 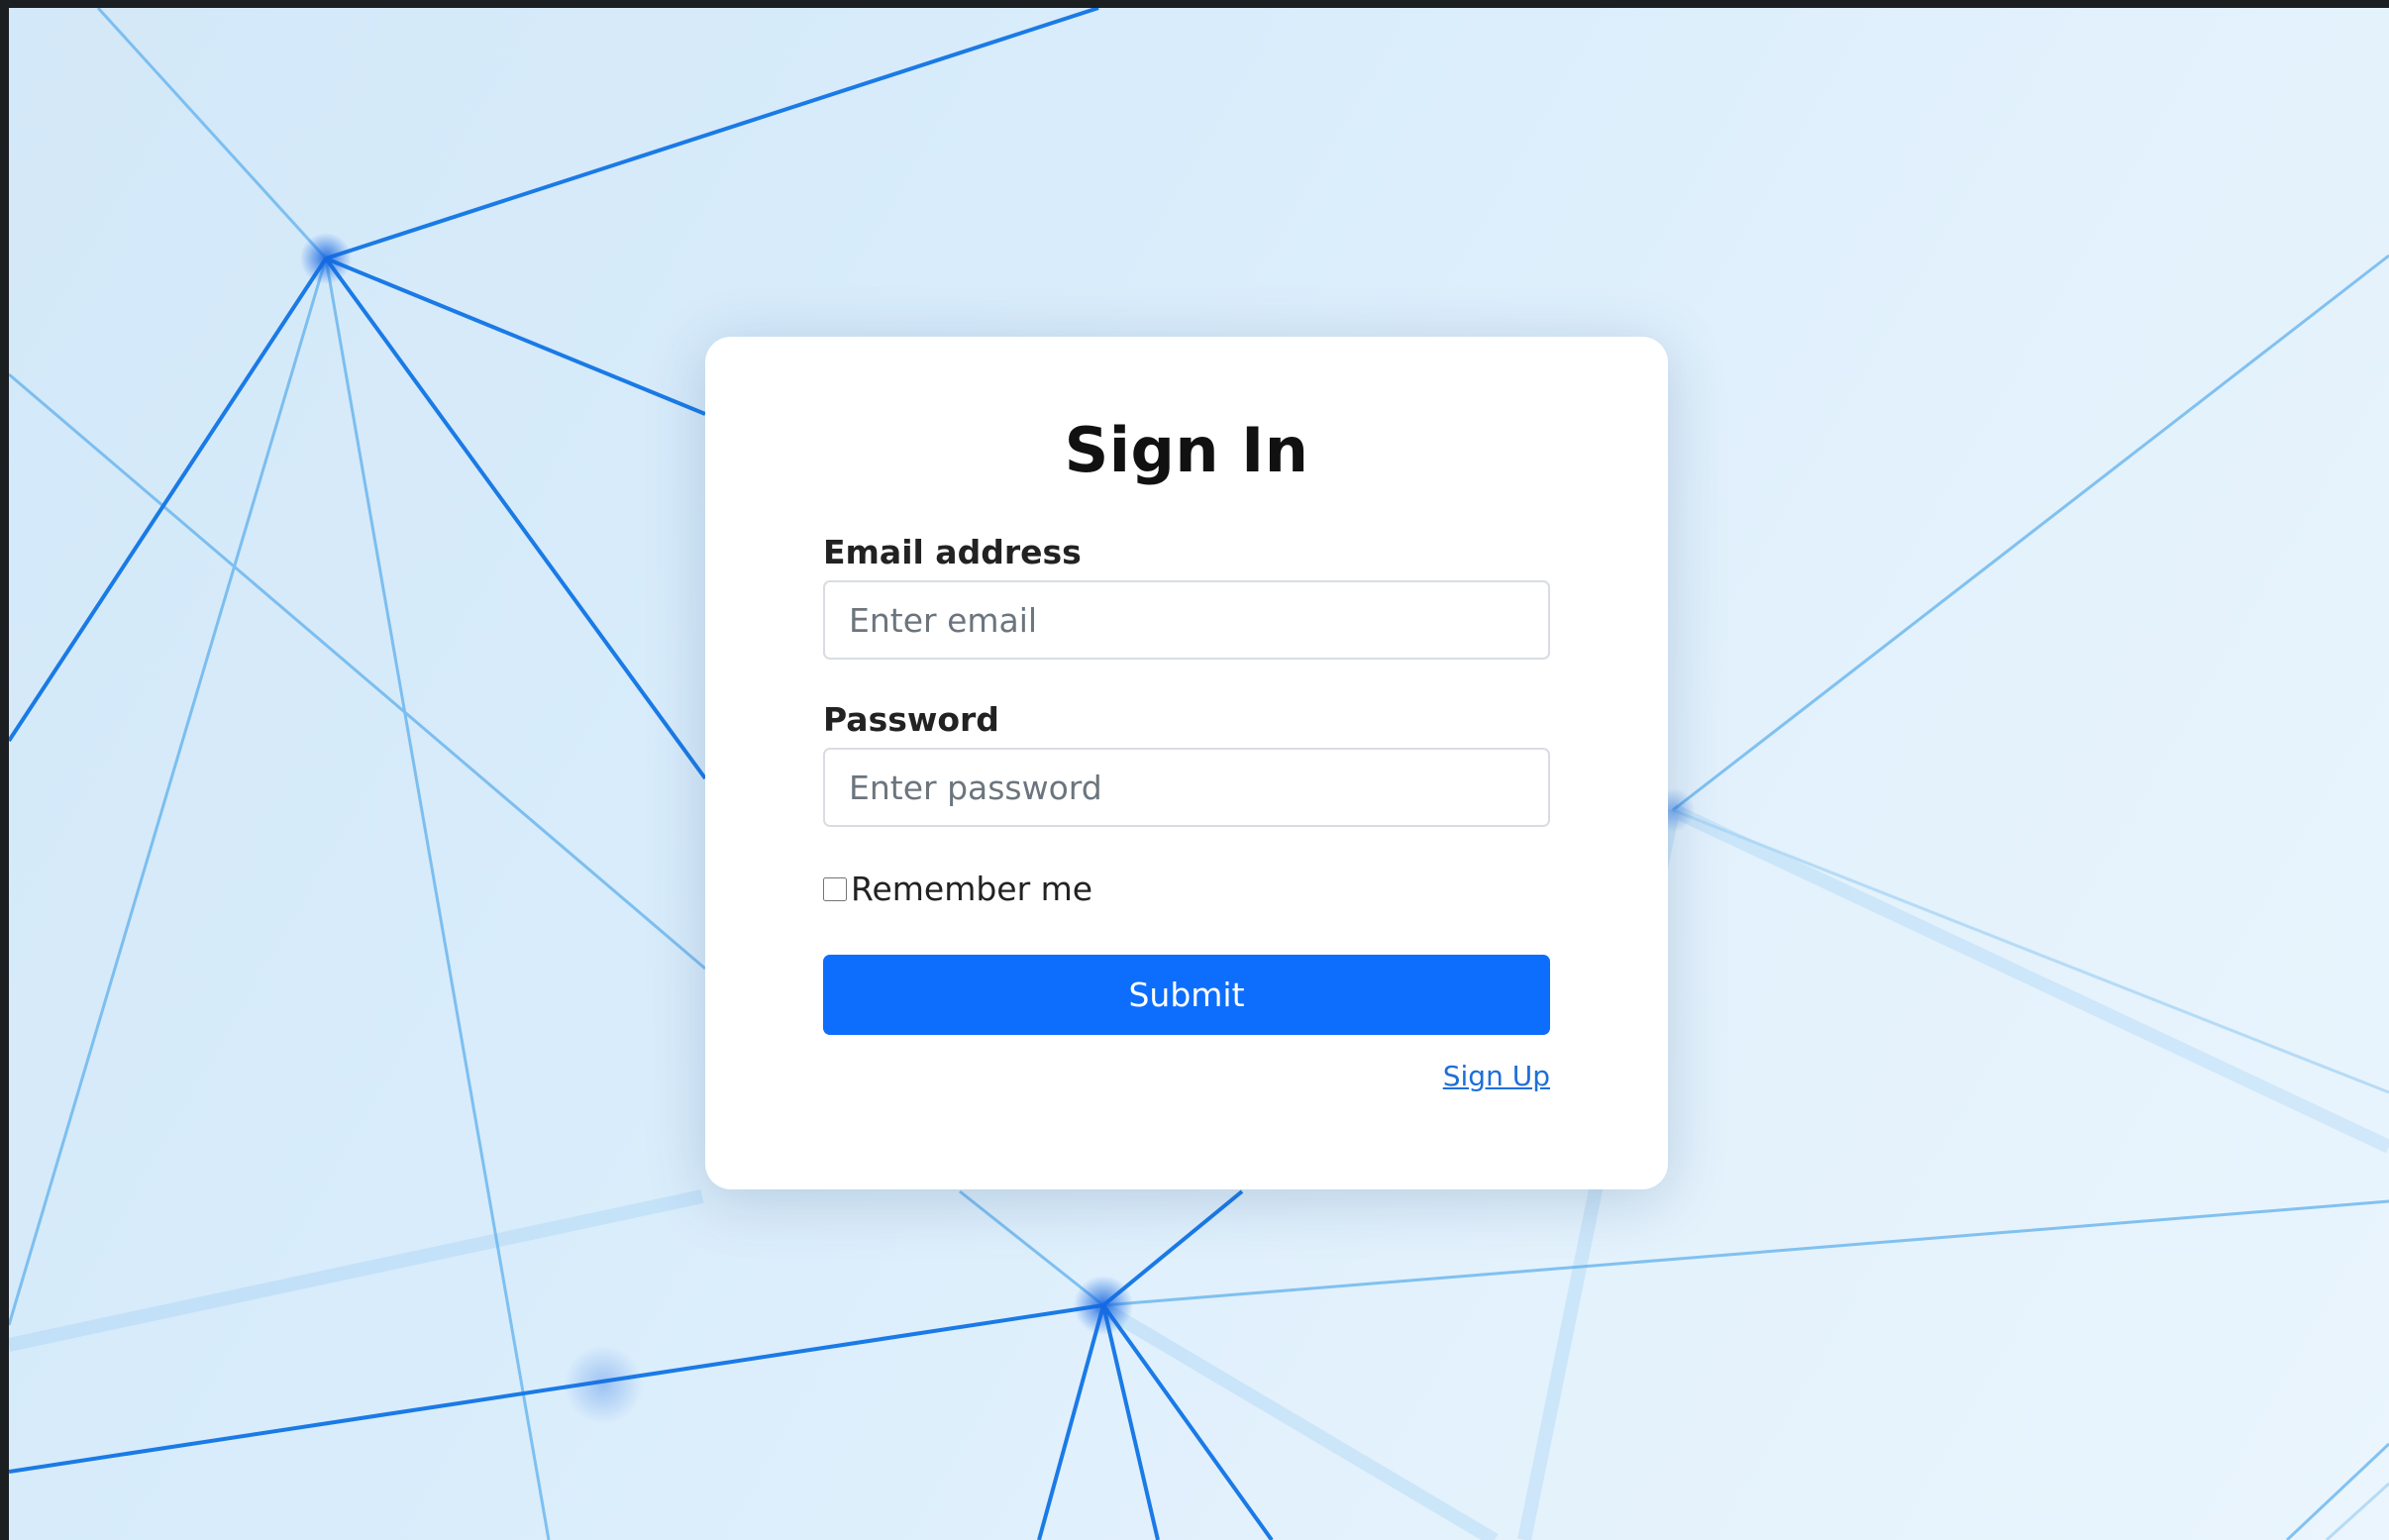 I want to click on page-title: Sign In, so click(x=1187, y=450).